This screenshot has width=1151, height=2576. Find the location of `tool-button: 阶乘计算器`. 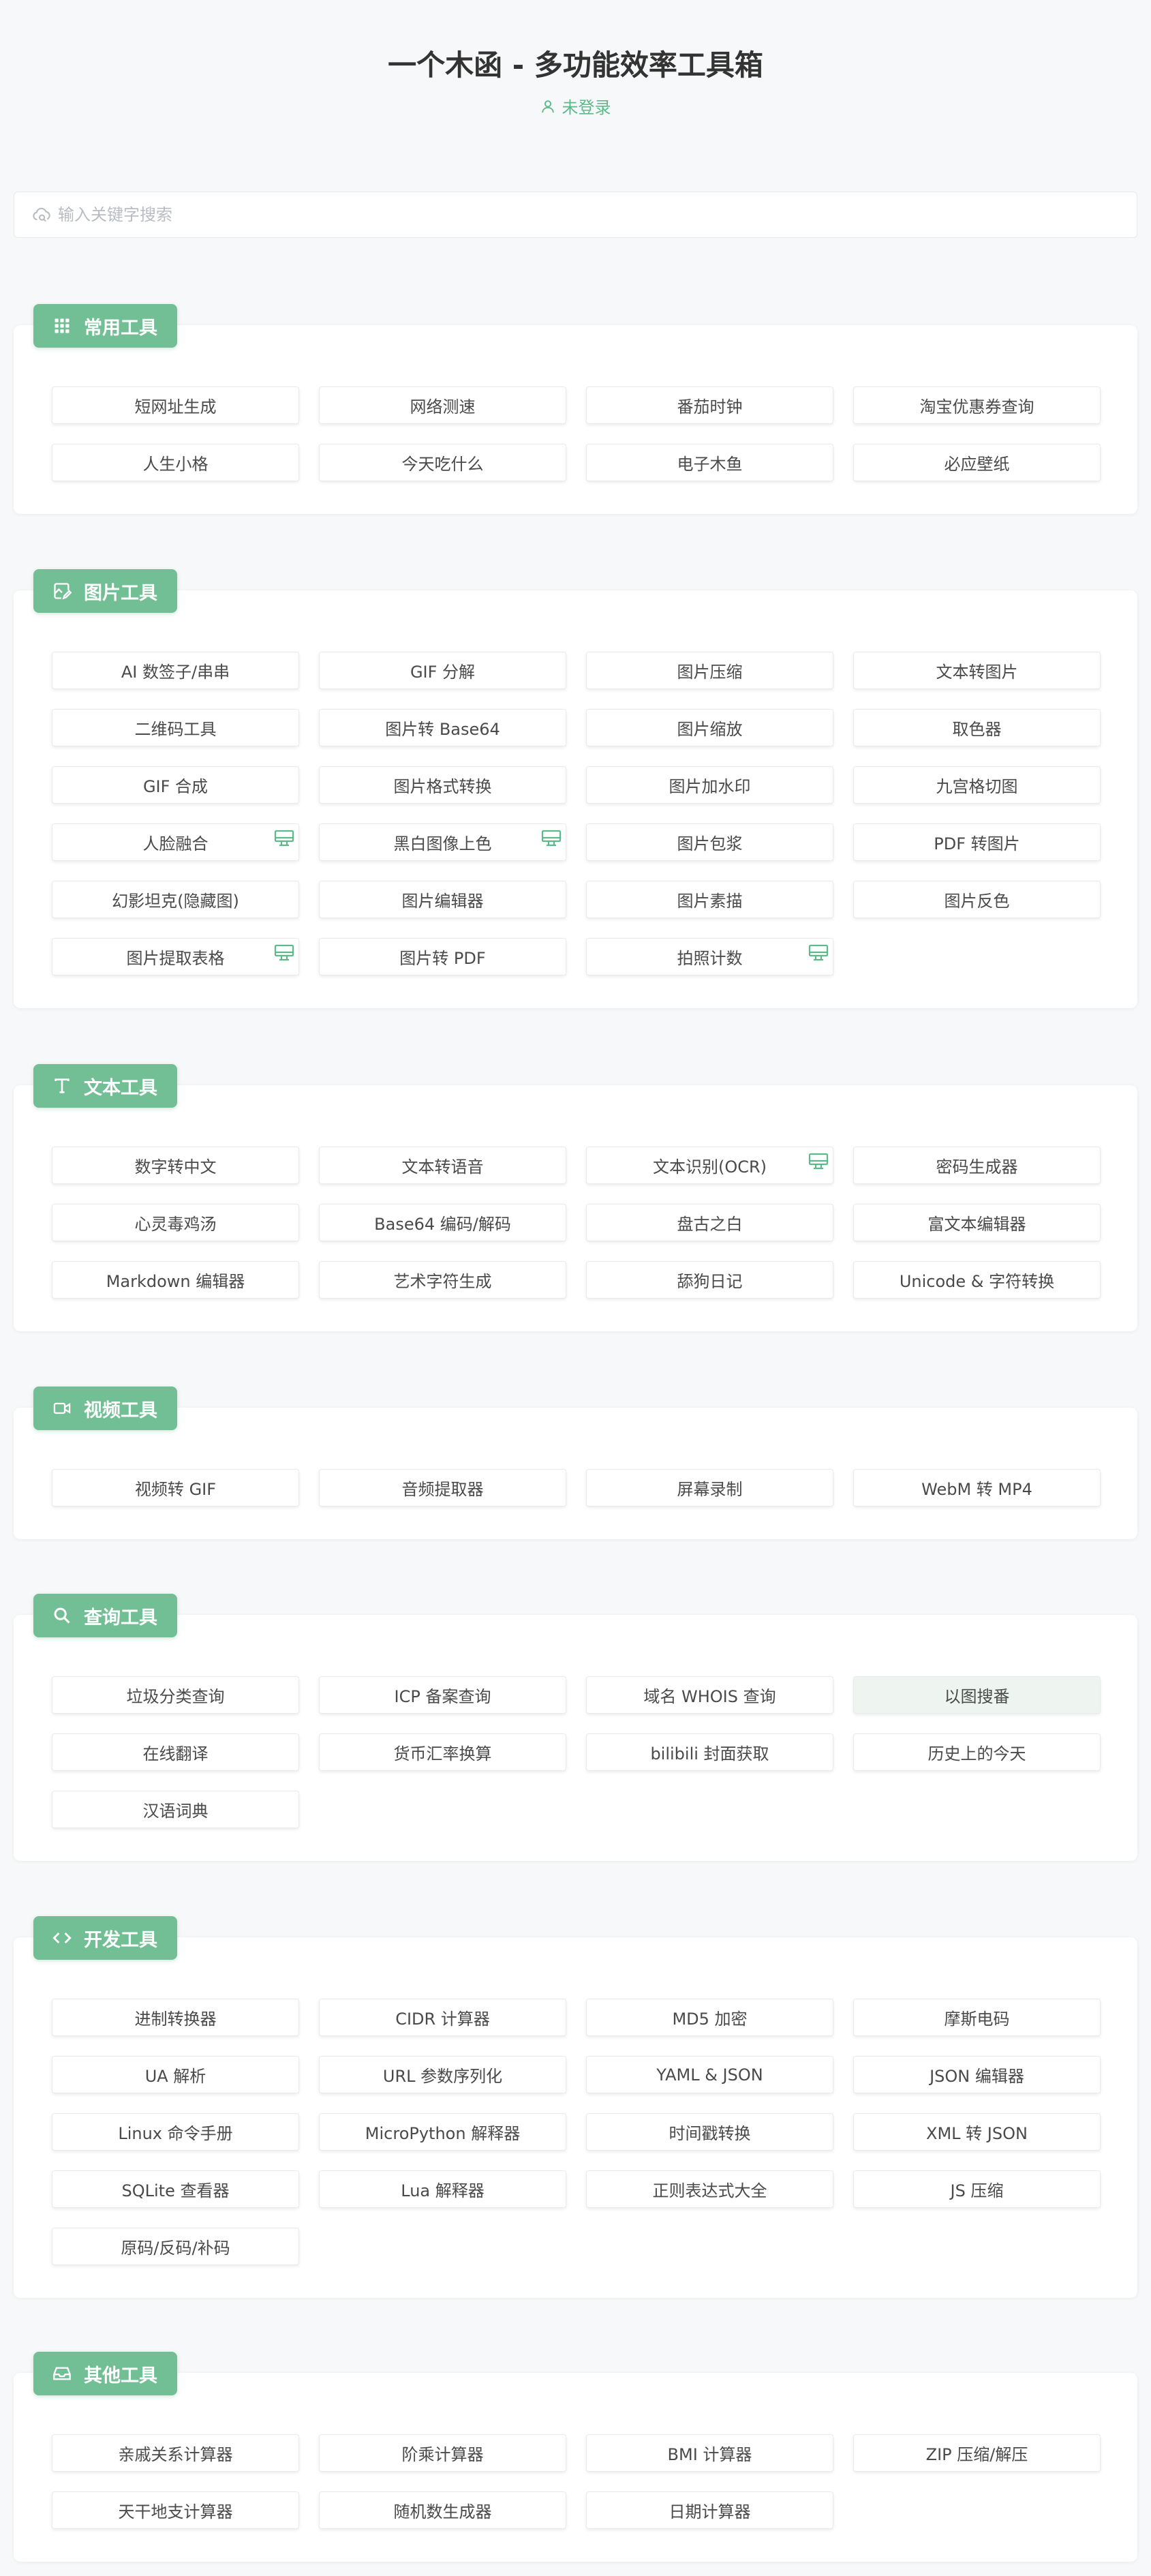

tool-button: 阶乘计算器 is located at coordinates (442, 2453).